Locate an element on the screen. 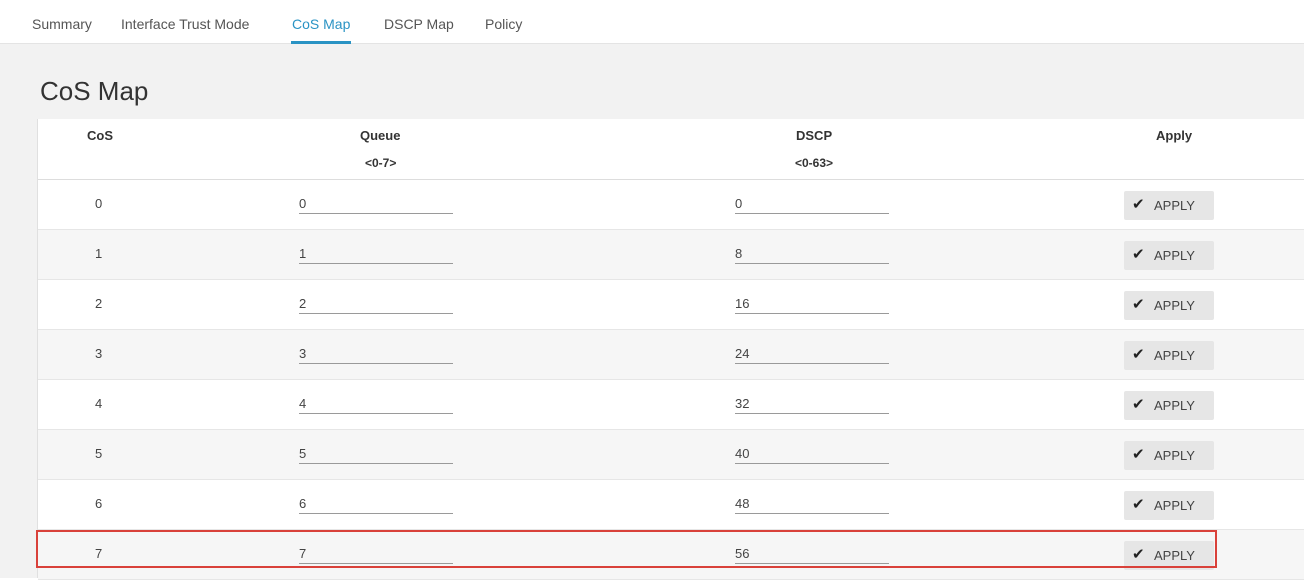 This screenshot has width=1304, height=580. table-row: 6 ✔ APPLY is located at coordinates (671, 505).